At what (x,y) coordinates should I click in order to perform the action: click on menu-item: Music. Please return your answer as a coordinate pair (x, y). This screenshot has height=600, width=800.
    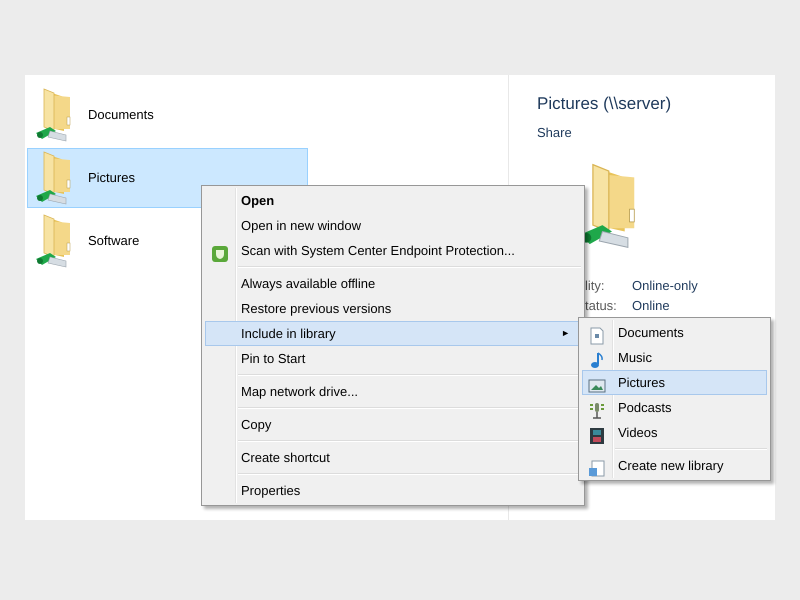
    Looking at the image, I should click on (674, 357).